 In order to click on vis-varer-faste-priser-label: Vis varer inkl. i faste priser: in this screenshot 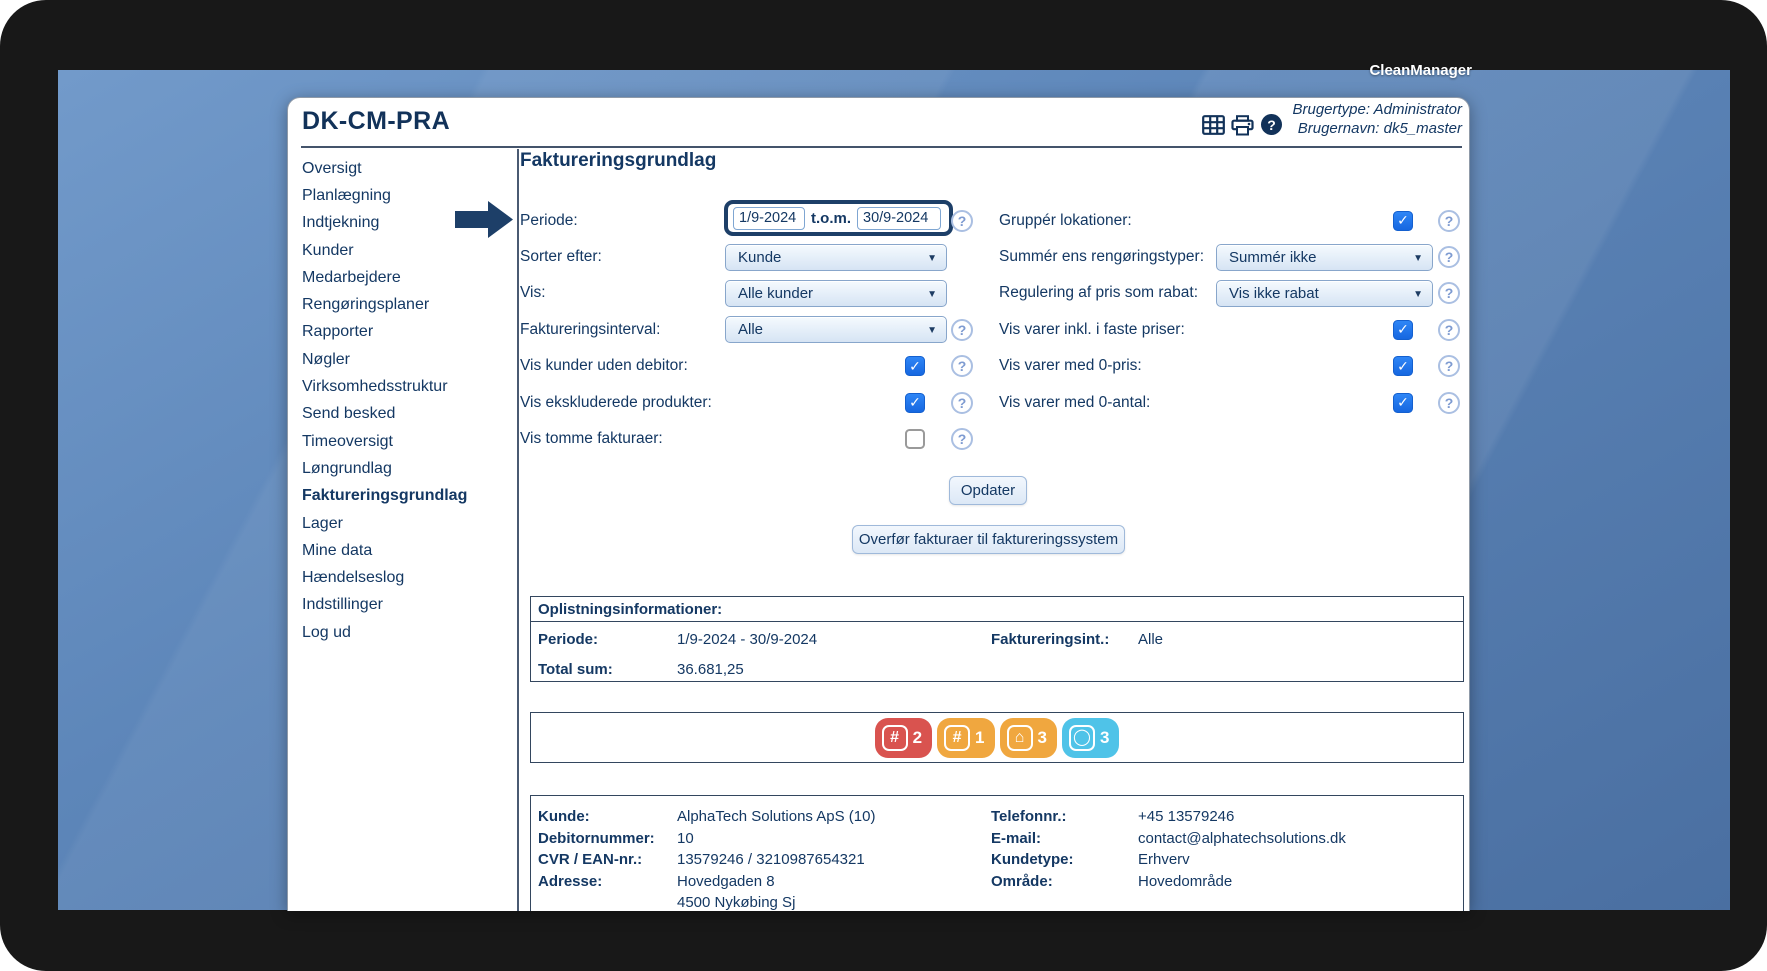, I will do `click(1092, 329)`.